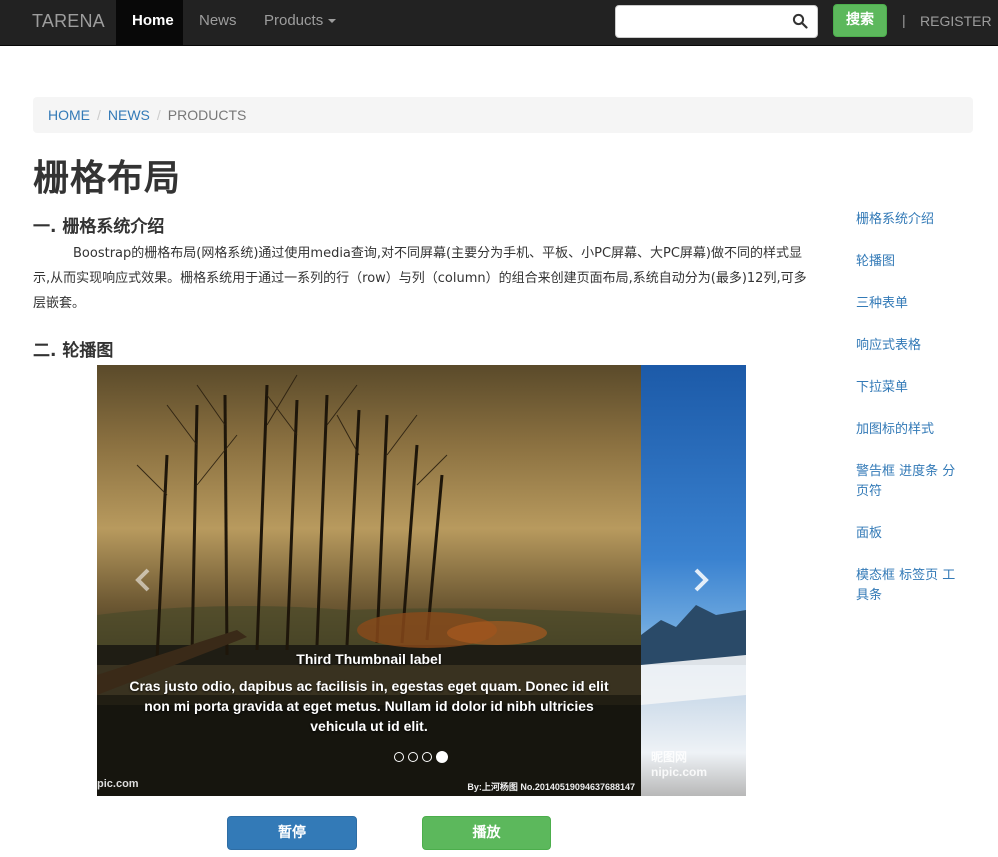  I want to click on watermark-left: pic.com, so click(118, 784).